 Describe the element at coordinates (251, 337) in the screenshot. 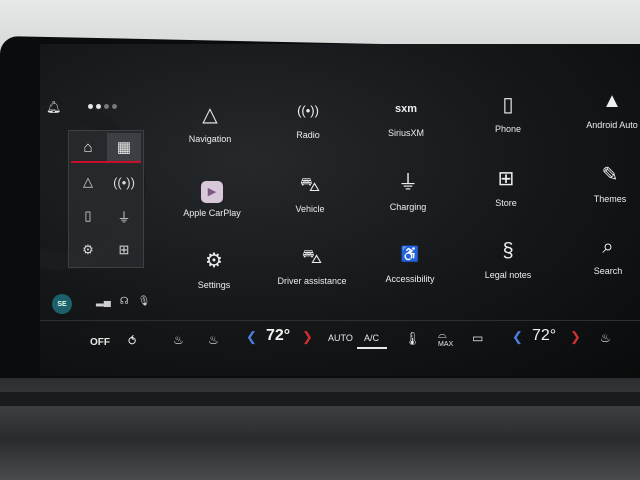

I see `left-temp-down-icon: ❮` at that location.